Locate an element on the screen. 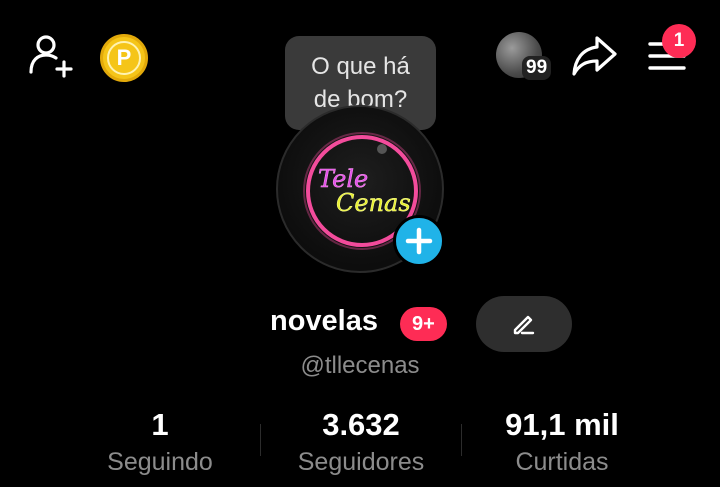  share-button is located at coordinates (595, 56).